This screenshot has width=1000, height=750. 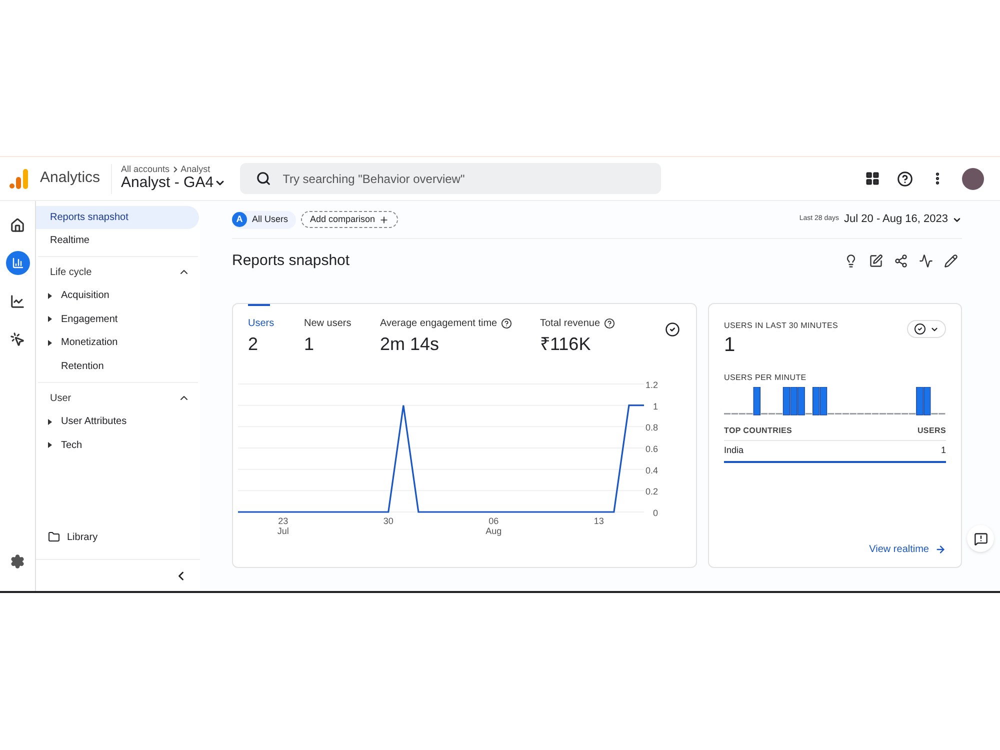 I want to click on line-chart-icon, so click(x=17, y=301).